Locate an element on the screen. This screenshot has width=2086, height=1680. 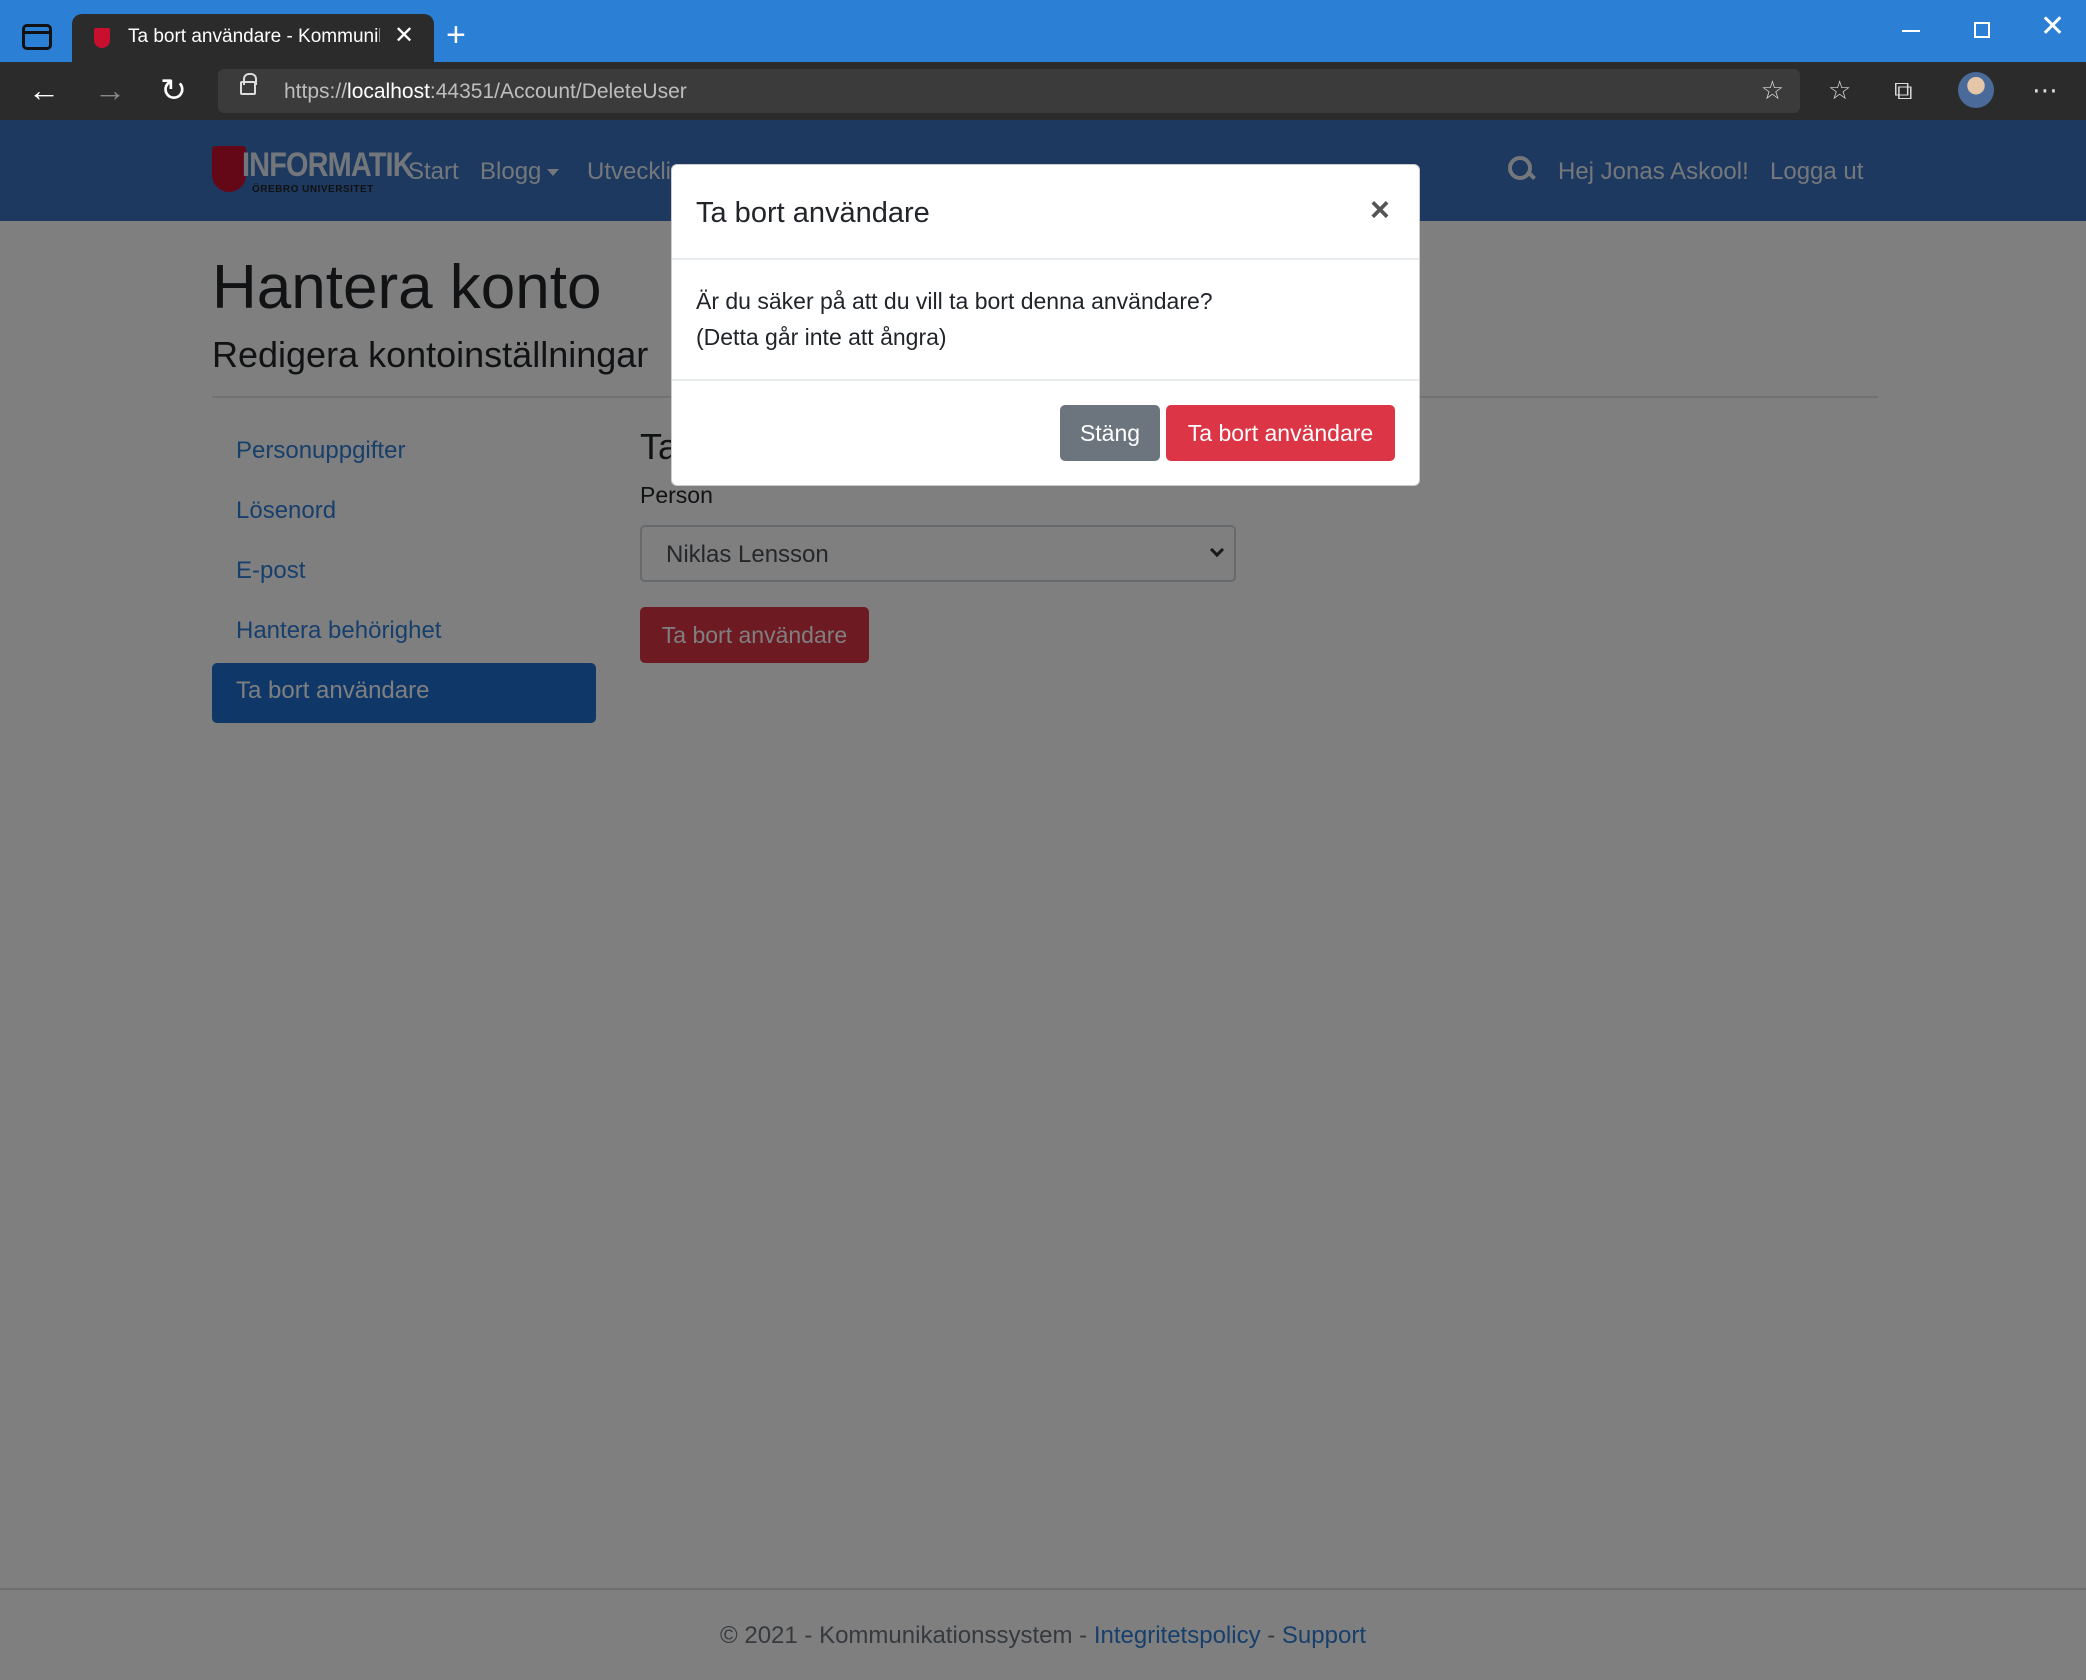
back-icon: ← is located at coordinates (44, 90).